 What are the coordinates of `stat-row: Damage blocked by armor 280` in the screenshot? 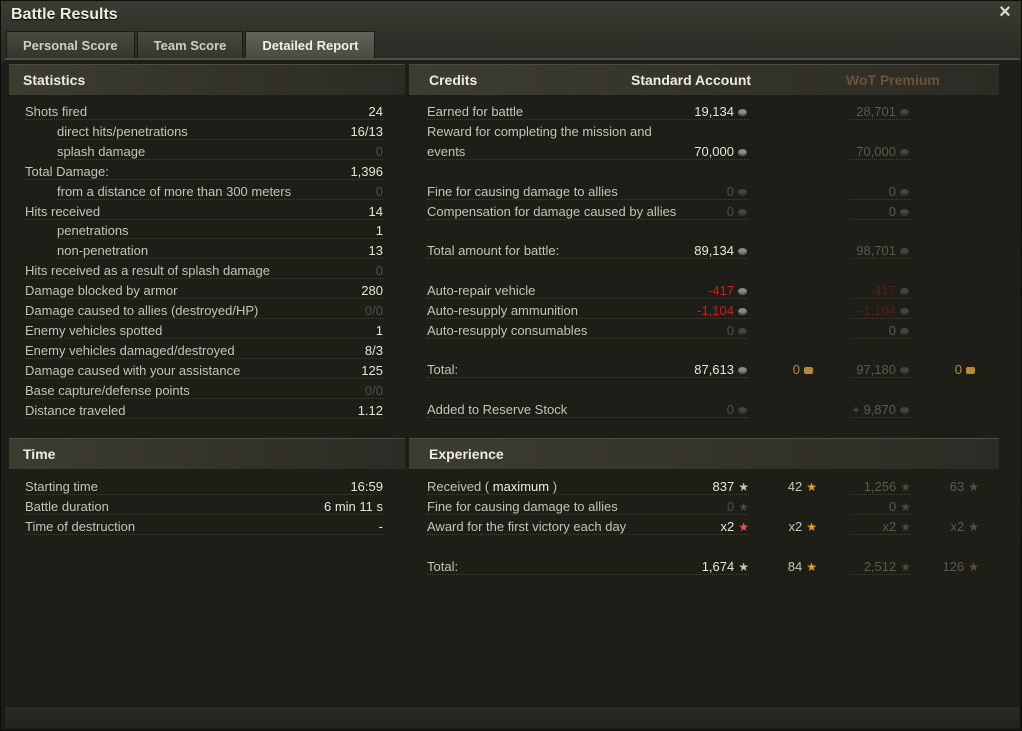 It's located at (204, 291).